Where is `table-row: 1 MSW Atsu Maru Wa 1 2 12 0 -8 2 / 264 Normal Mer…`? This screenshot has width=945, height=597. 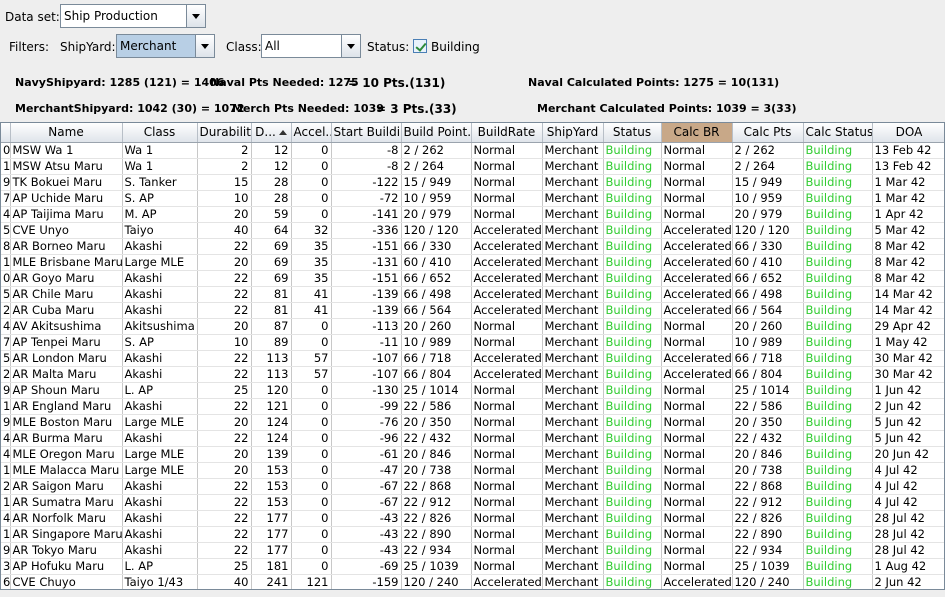 table-row: 1 MSW Atsu Maru Wa 1 2 12 0 -8 2 / 264 Normal Mer… is located at coordinates (472, 166).